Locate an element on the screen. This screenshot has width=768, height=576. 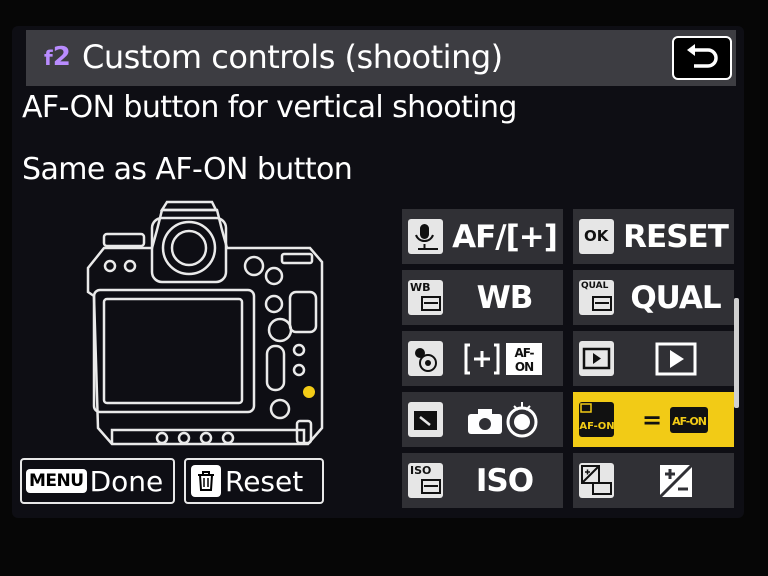
grid-value: QUAL is located at coordinates (675, 297).